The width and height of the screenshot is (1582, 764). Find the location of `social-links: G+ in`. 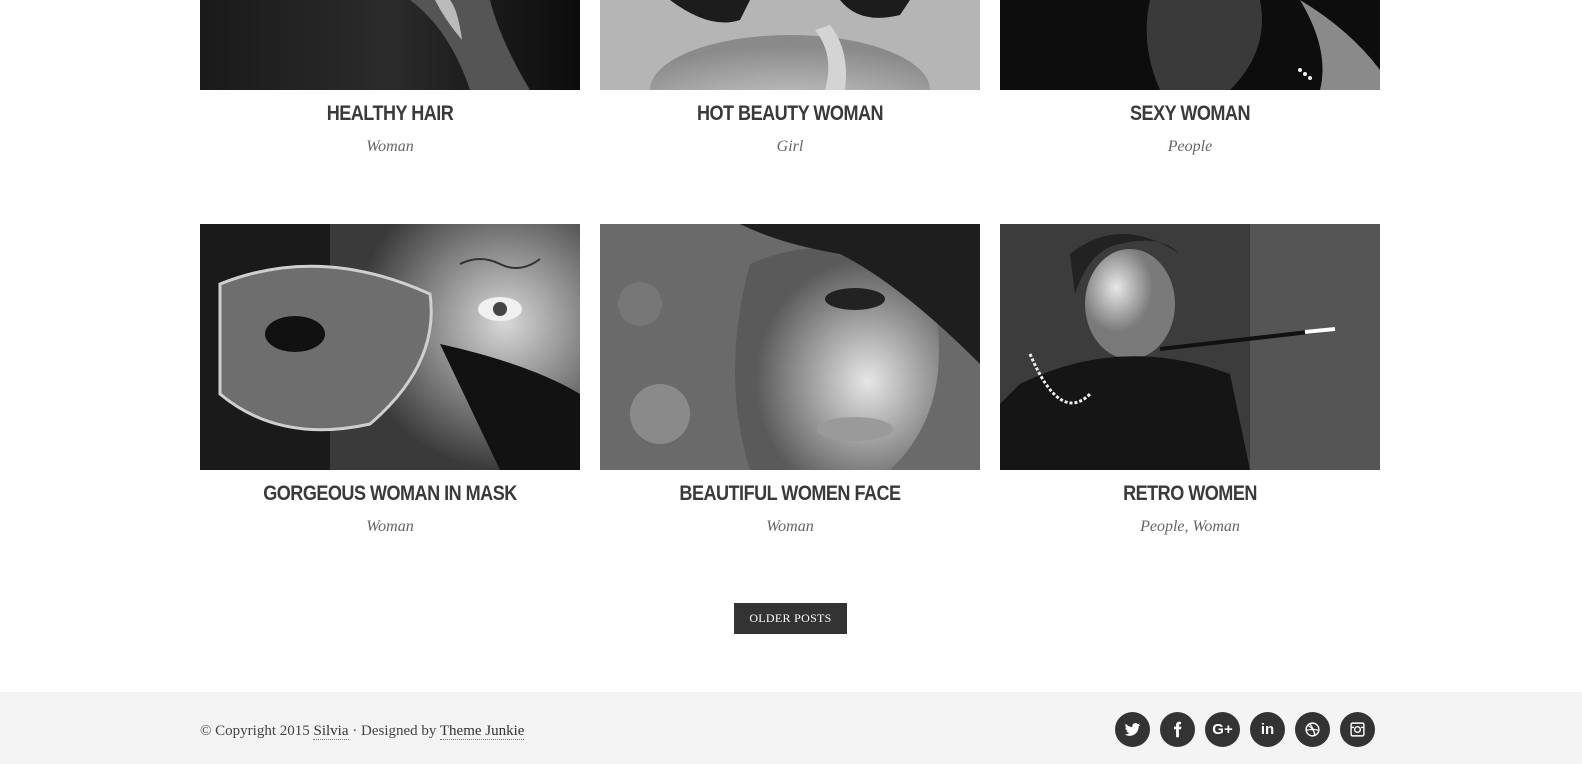

social-links: G+ in is located at coordinates (1245, 729).